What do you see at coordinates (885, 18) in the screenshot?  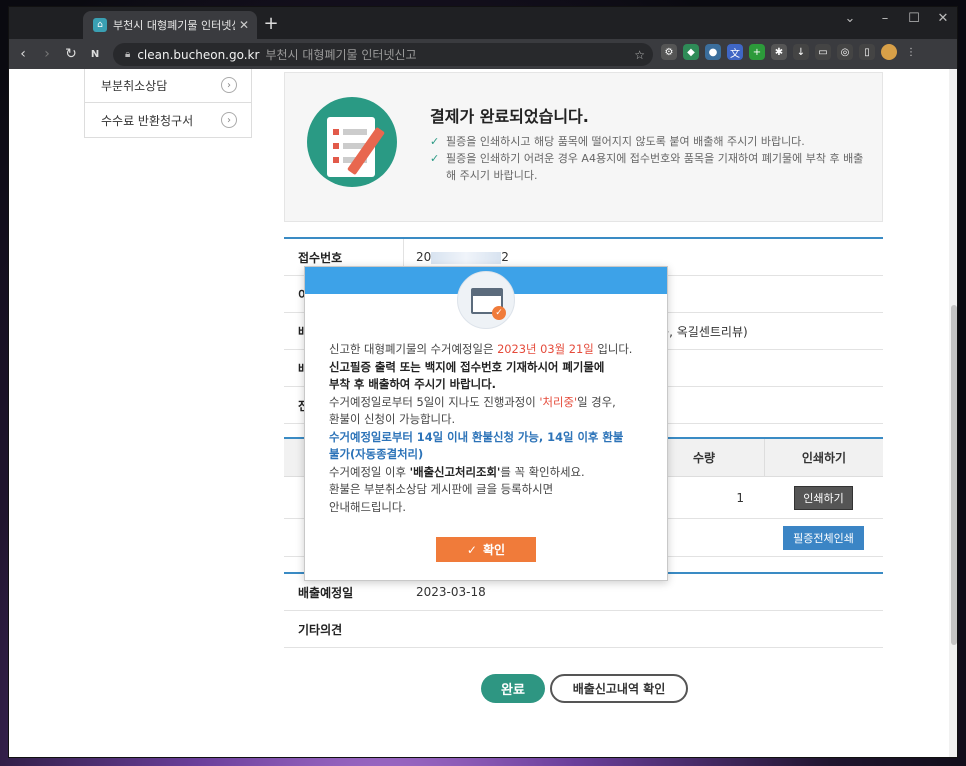 I see `minimize-button: –` at bounding box center [885, 18].